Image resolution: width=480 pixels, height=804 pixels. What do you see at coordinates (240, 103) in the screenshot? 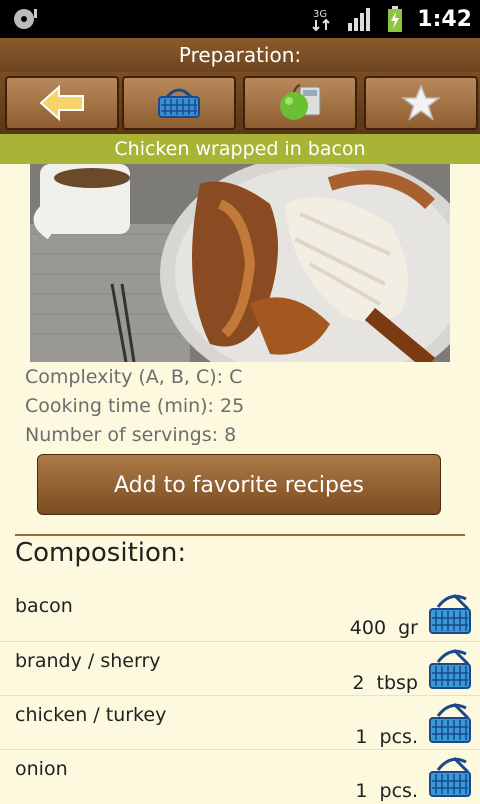
I see `toolbar` at bounding box center [240, 103].